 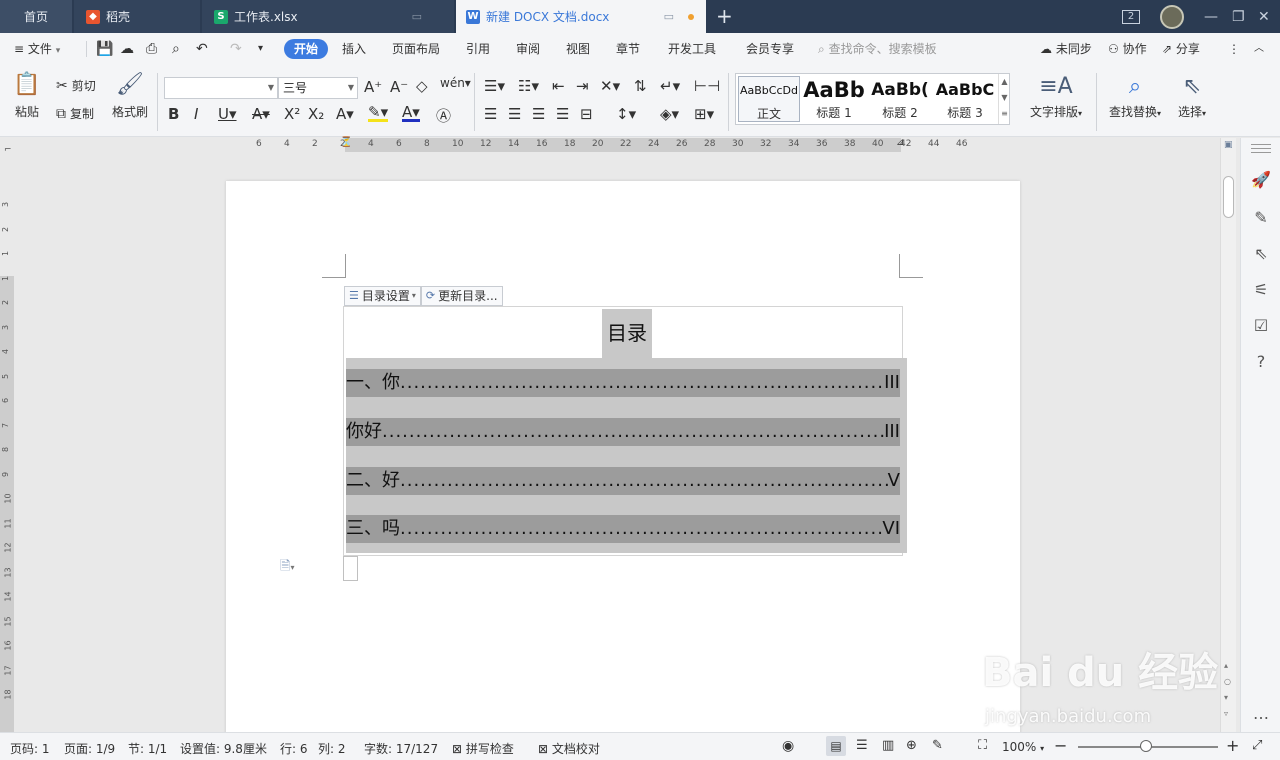 What do you see at coordinates (75, 113) in the screenshot?
I see `copy-button: ⧉ 复制` at bounding box center [75, 113].